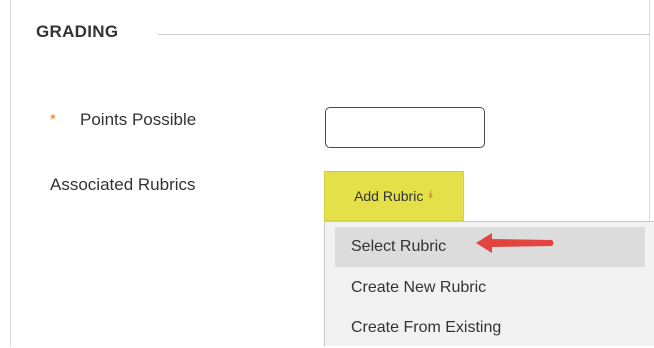  I want to click on menu-item-create-from-existing: Create From Existing, so click(490, 328).